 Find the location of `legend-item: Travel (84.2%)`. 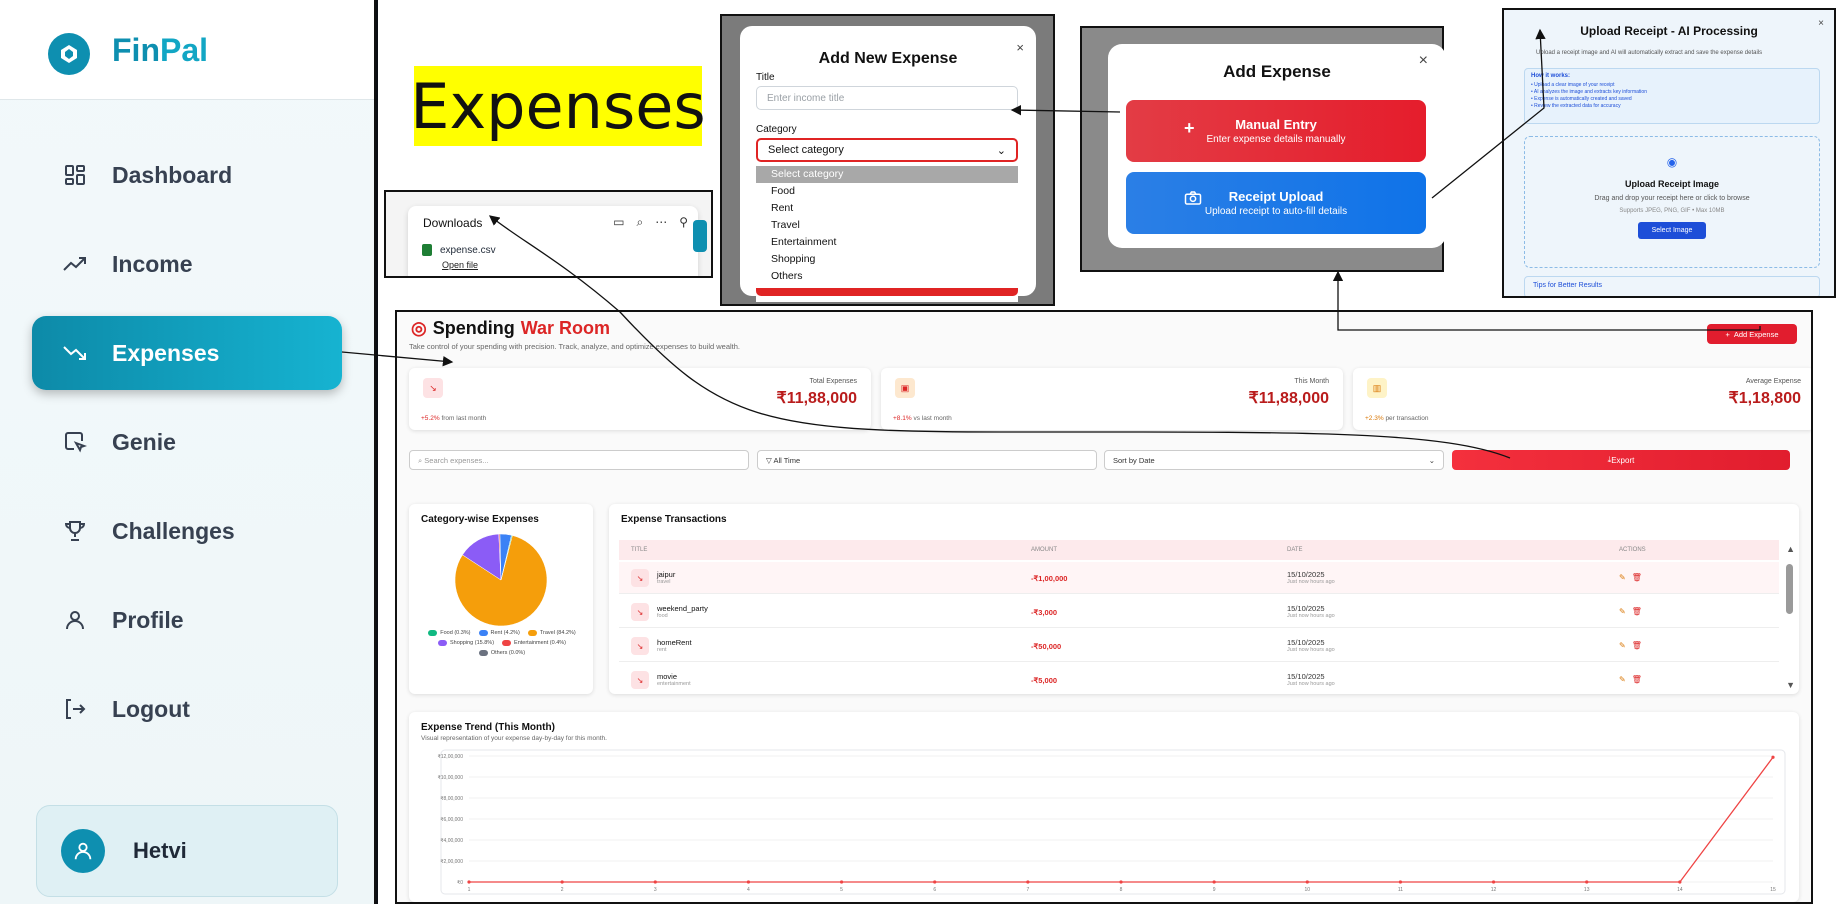

legend-item: Travel (84.2%) is located at coordinates (551, 633).